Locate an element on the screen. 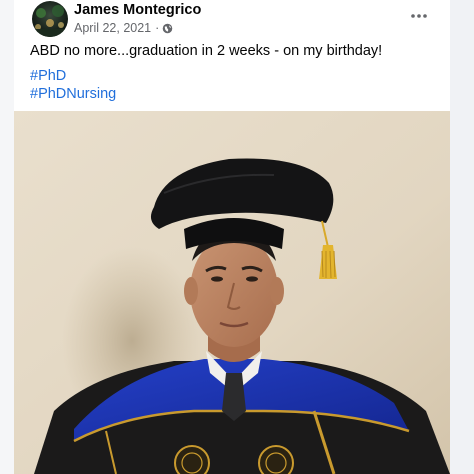 This screenshot has width=474, height=474. page-background-edge is located at coordinates (7, 237).